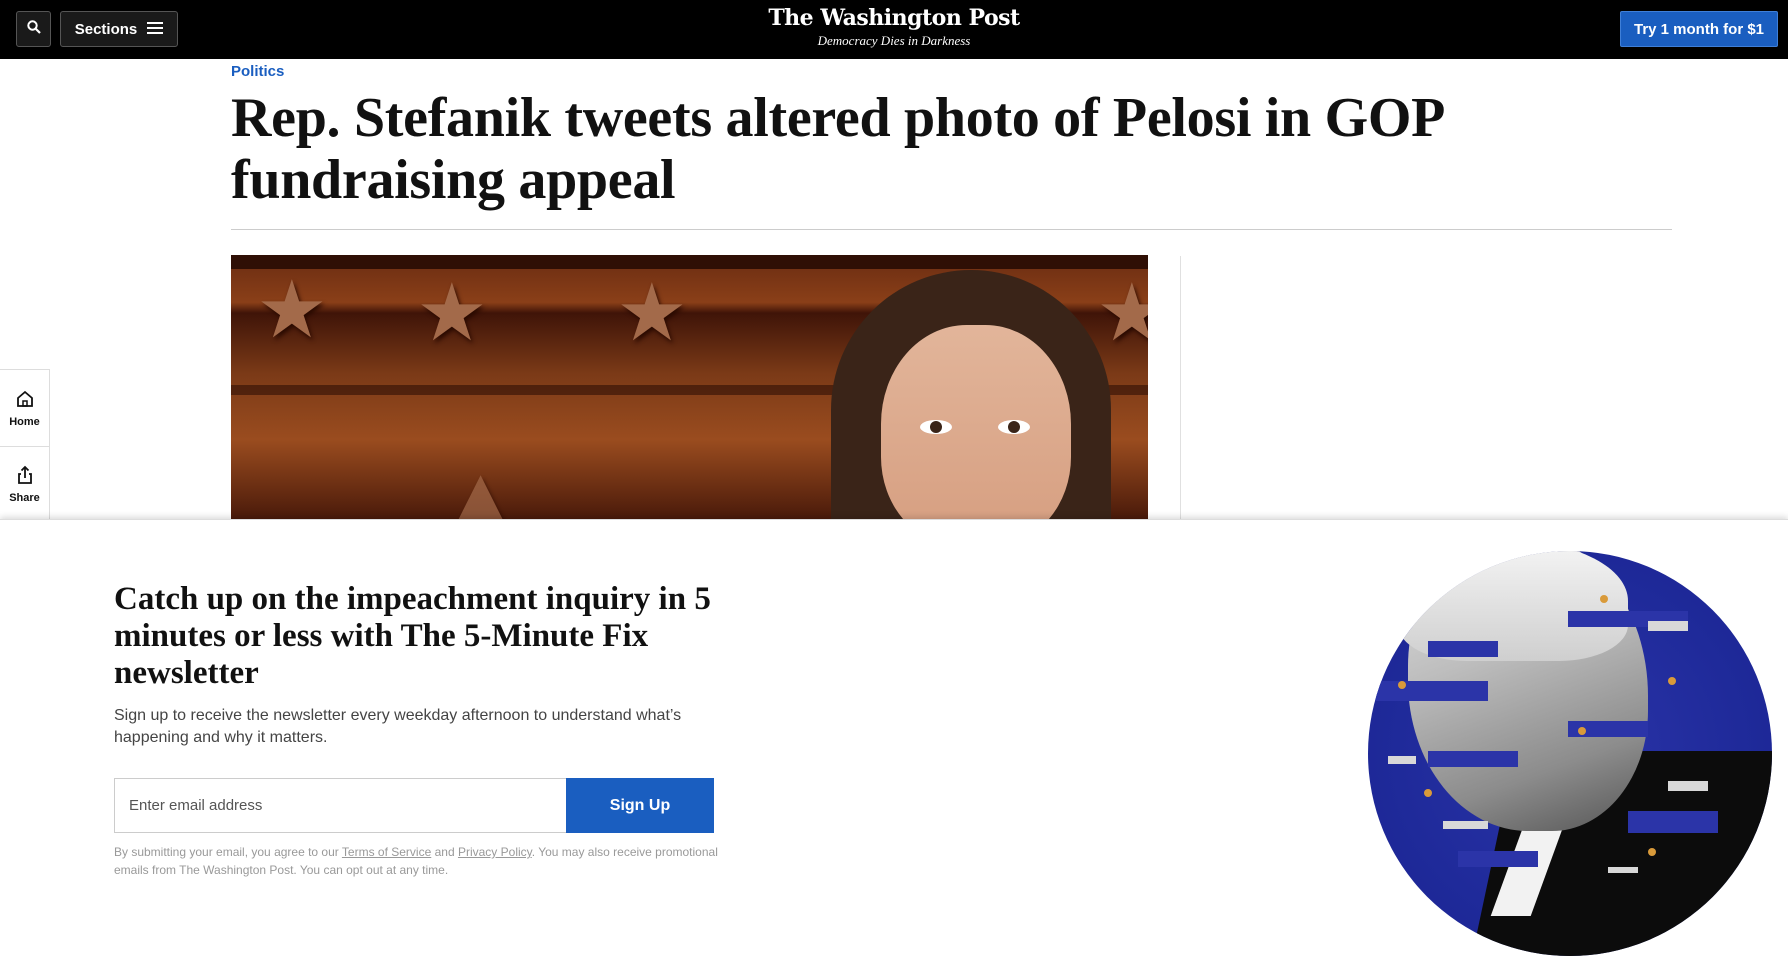  What do you see at coordinates (894, 18) in the screenshot?
I see `site-logo: The Washington Post` at bounding box center [894, 18].